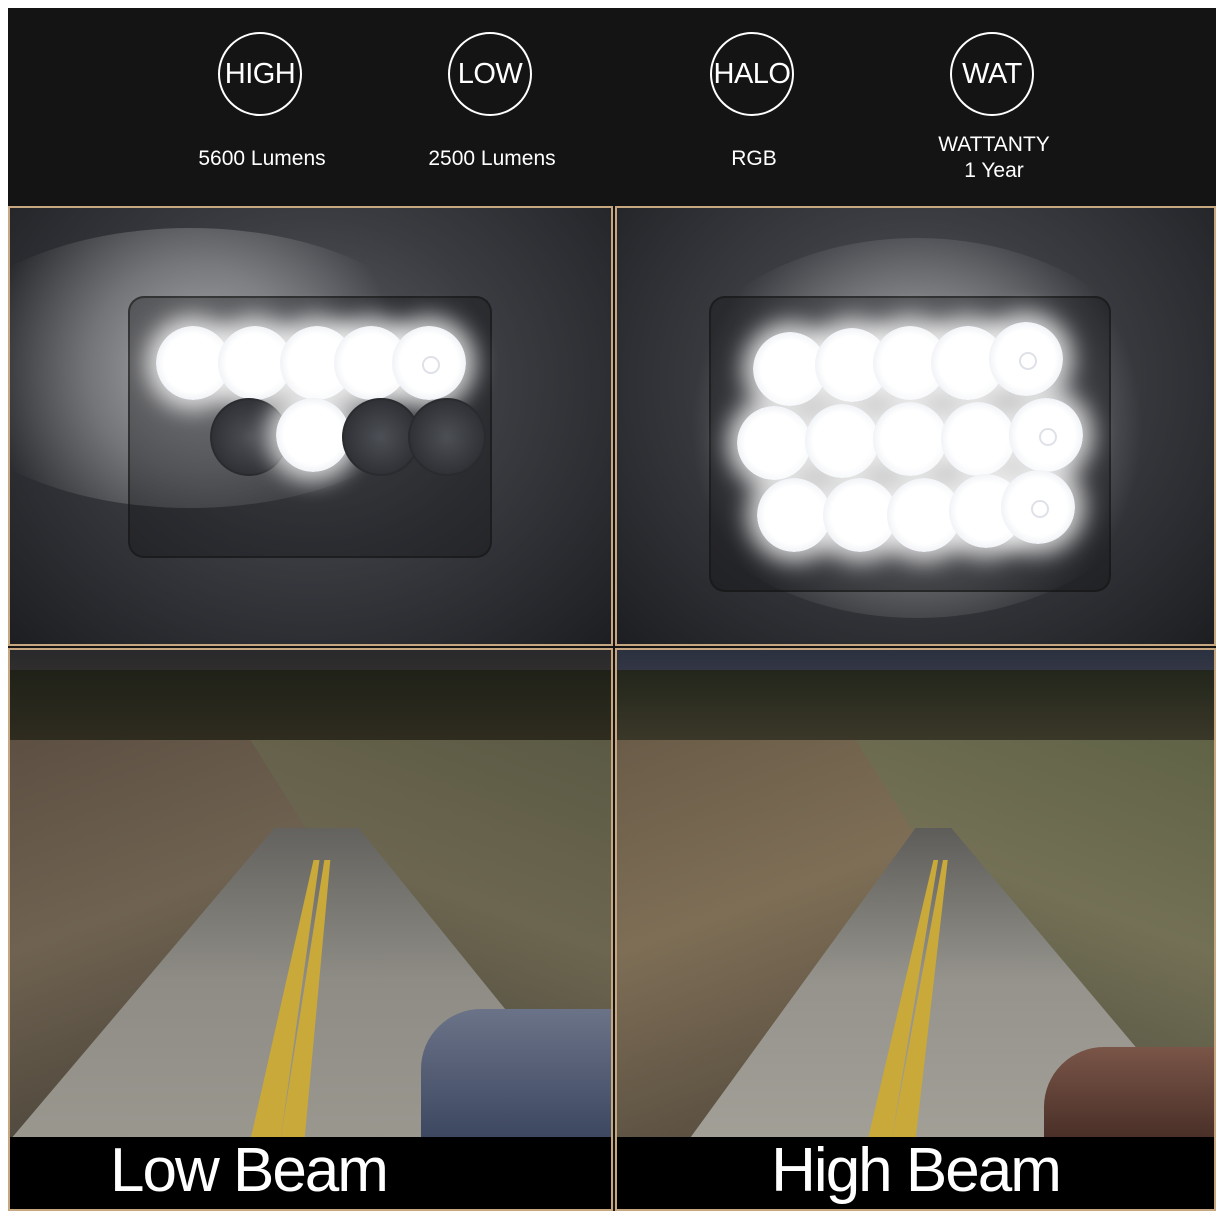 The image size is (1216, 1211). What do you see at coordinates (916, 1170) in the screenshot?
I see `high-beam-caption: High Beam` at bounding box center [916, 1170].